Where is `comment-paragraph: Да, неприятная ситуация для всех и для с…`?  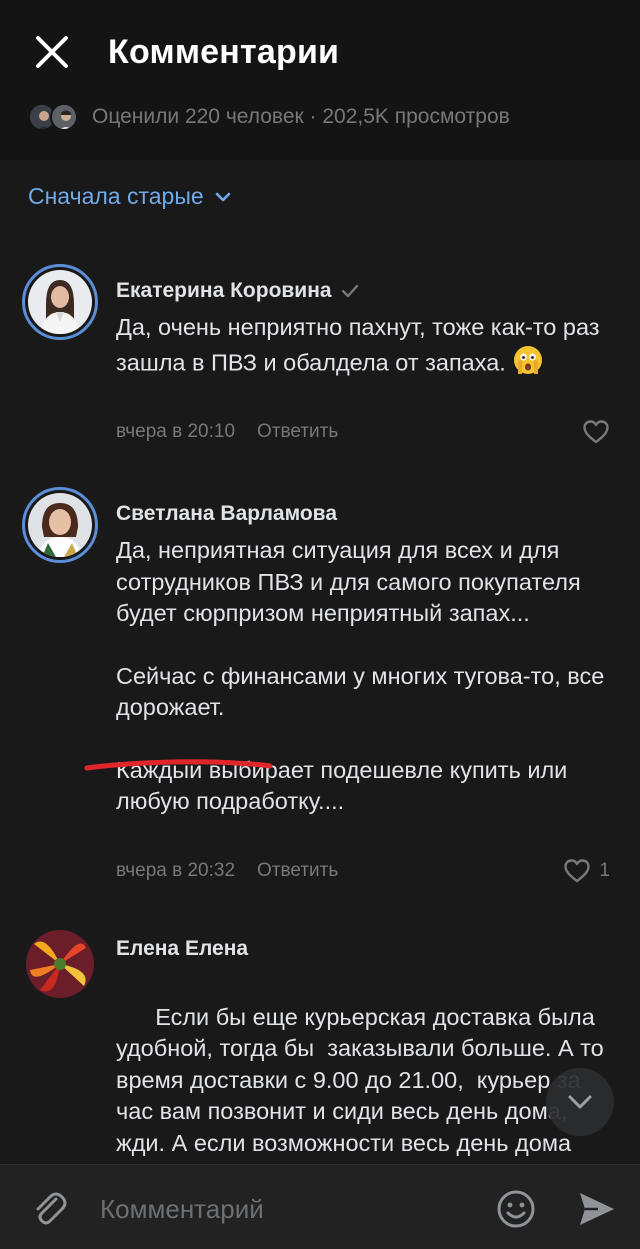
comment-paragraph: Да, неприятная ситуация для всех и для с… is located at coordinates (348, 581).